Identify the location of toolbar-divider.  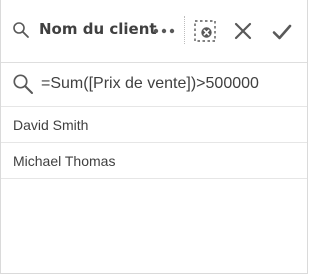
(184, 30).